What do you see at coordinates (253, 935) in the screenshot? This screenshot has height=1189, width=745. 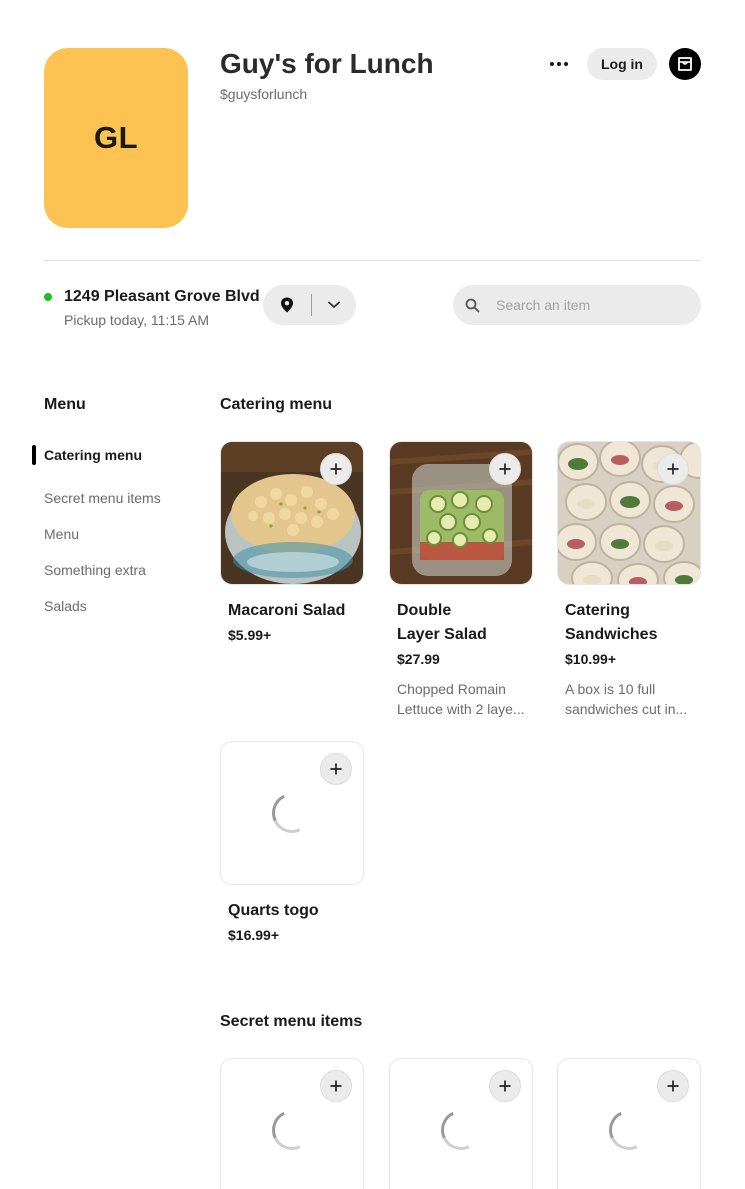 I see `item-price: $16.99+` at bounding box center [253, 935].